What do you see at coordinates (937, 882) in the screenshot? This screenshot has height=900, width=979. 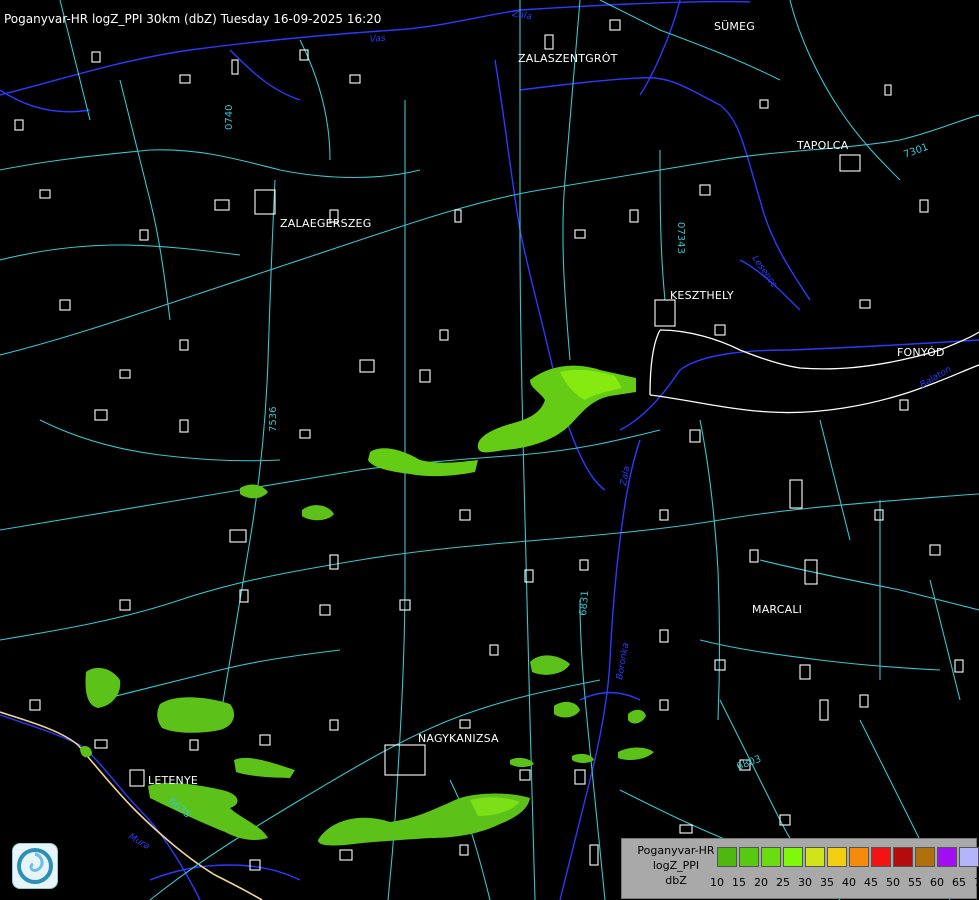 I see `legend-tick: 60` at bounding box center [937, 882].